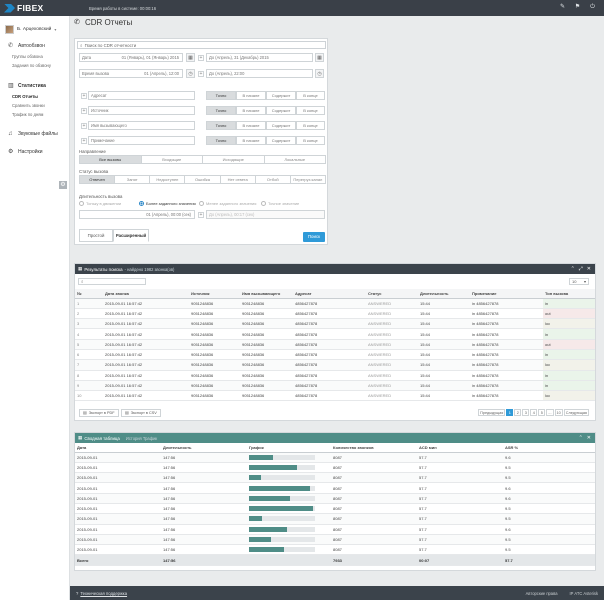 The width and height of the screenshot is (604, 600). I want to click on sidebar-item-settings: ⚙ Настройки, so click(25, 152).